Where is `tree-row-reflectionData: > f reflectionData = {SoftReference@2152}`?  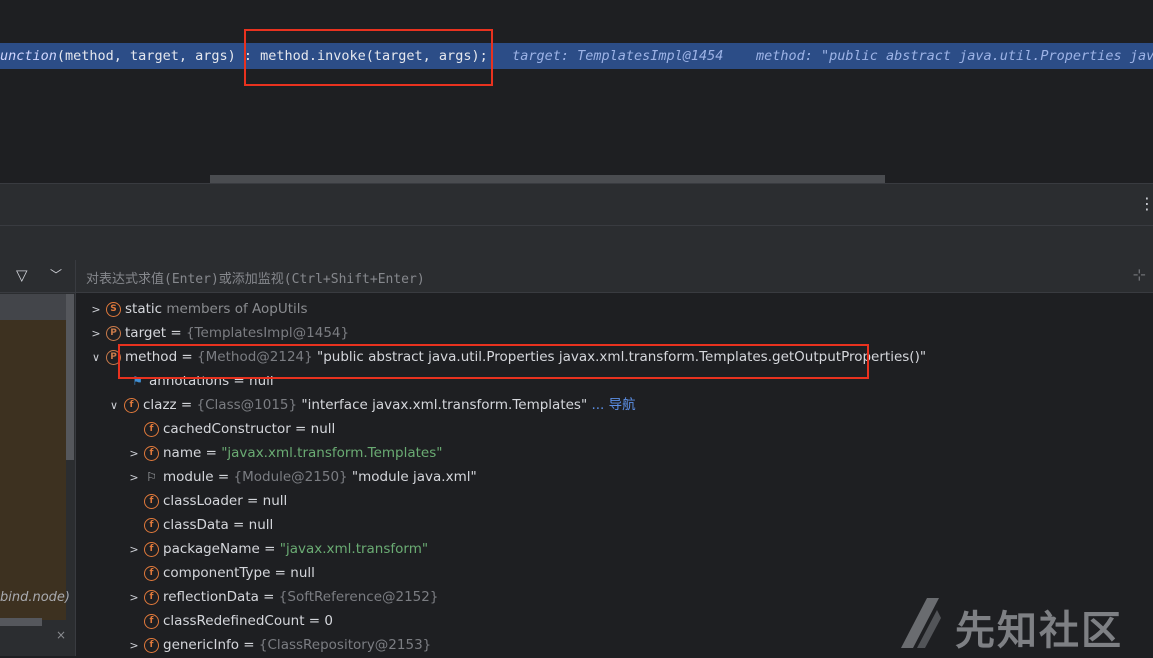
tree-row-reflectionData: > f reflectionData = {SoftReference@2152} is located at coordinates (282, 597).